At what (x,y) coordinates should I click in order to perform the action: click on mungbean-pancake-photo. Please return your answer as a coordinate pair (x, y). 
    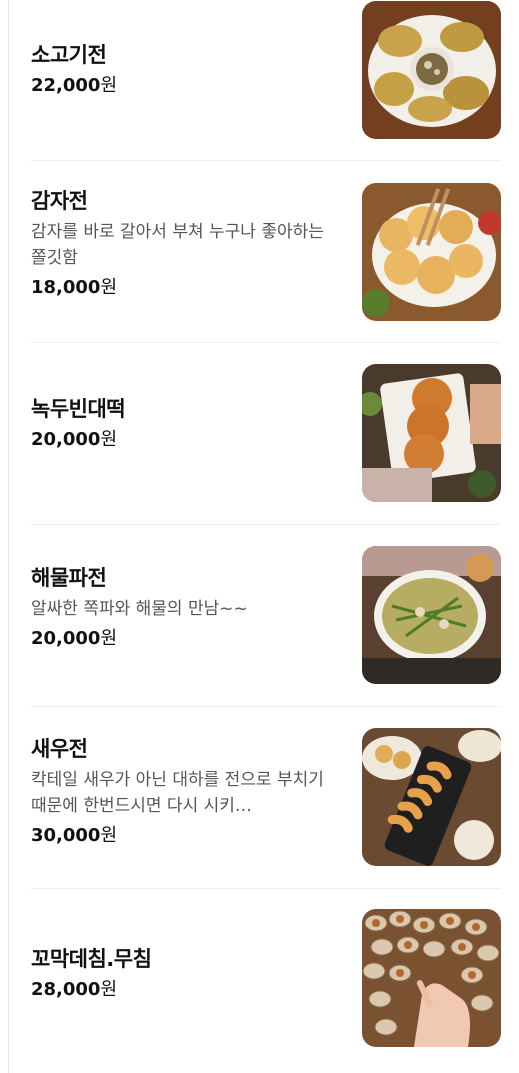
    Looking at the image, I should click on (431, 433).